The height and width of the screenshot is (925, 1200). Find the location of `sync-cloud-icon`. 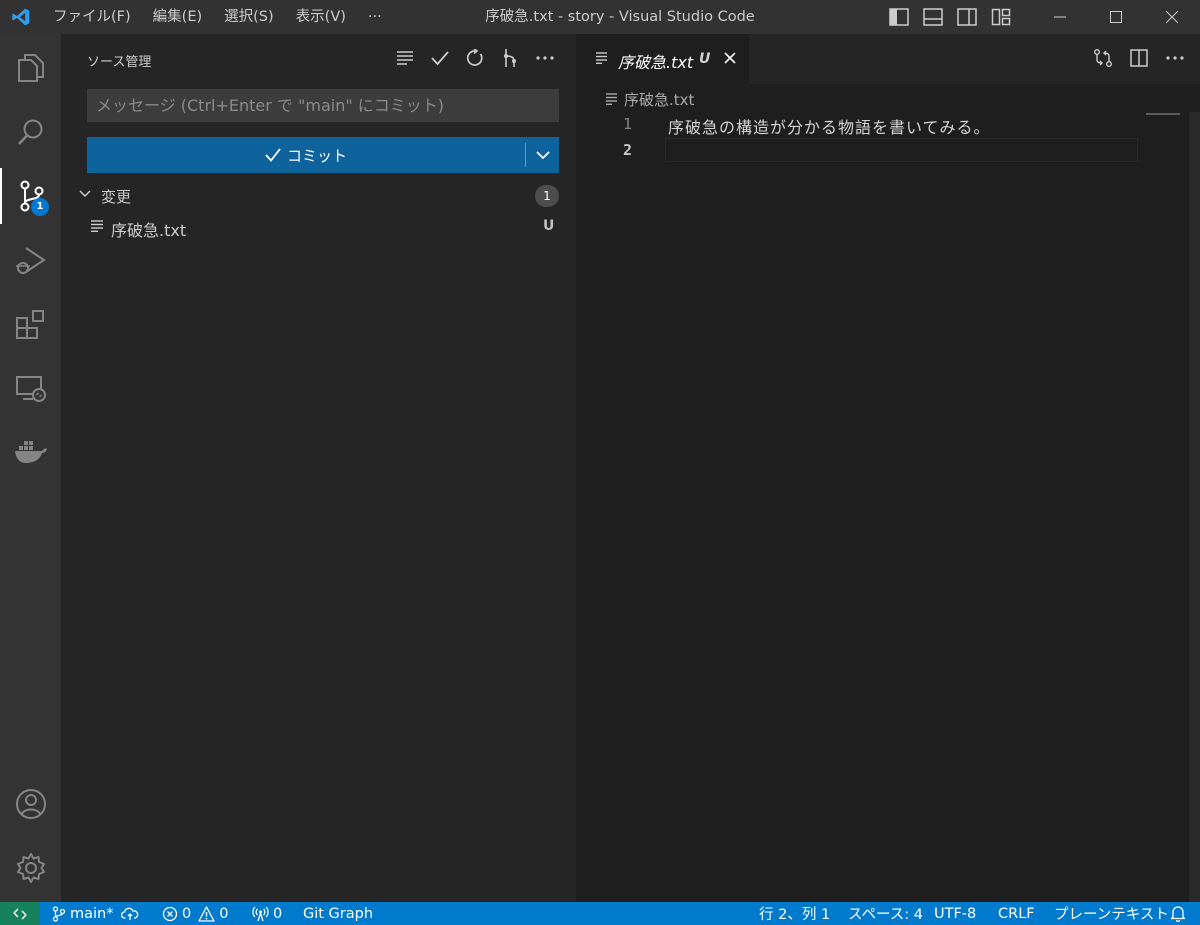

sync-cloud-icon is located at coordinates (130, 913).